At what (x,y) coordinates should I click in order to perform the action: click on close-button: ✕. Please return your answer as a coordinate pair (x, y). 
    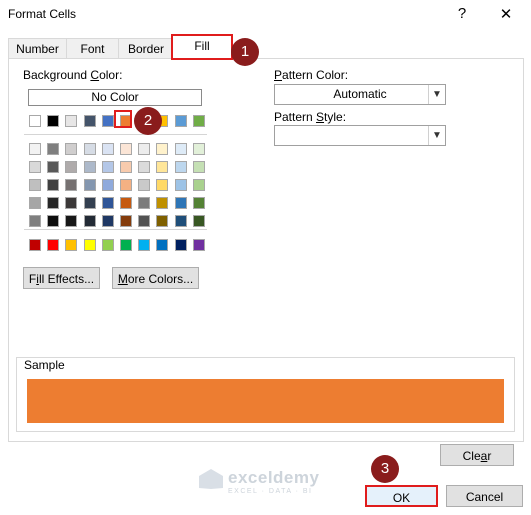
    Looking at the image, I should click on (506, 14).